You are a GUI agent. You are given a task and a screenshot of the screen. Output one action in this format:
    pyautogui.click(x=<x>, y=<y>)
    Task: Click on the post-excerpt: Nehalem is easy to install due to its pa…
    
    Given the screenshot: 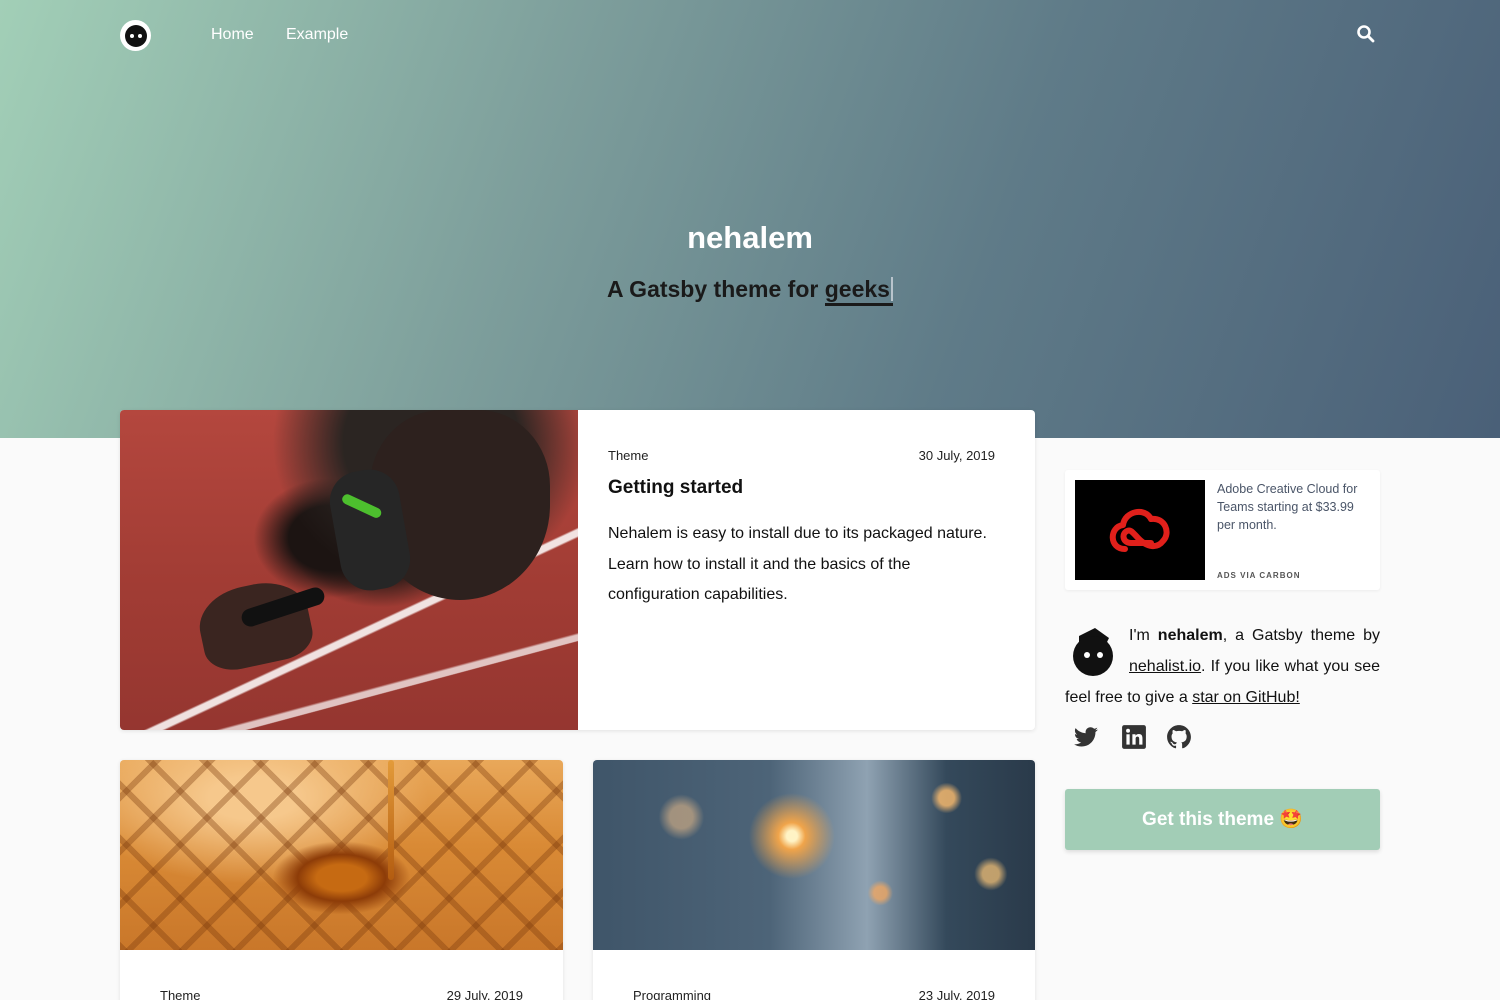 What is the action you would take?
    pyautogui.click(x=797, y=564)
    